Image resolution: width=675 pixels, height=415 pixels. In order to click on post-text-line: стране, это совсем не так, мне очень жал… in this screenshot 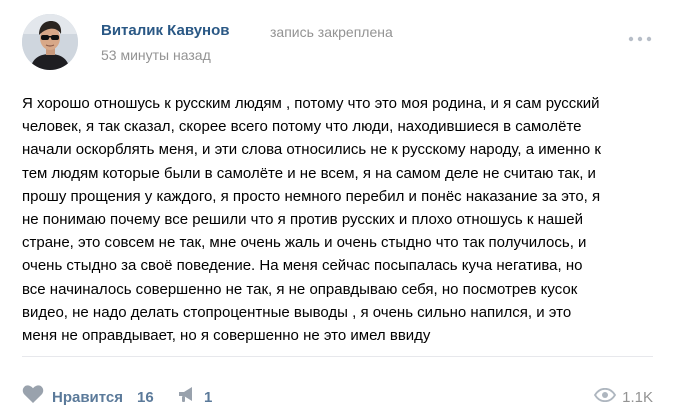, I will do `click(304, 243)`.